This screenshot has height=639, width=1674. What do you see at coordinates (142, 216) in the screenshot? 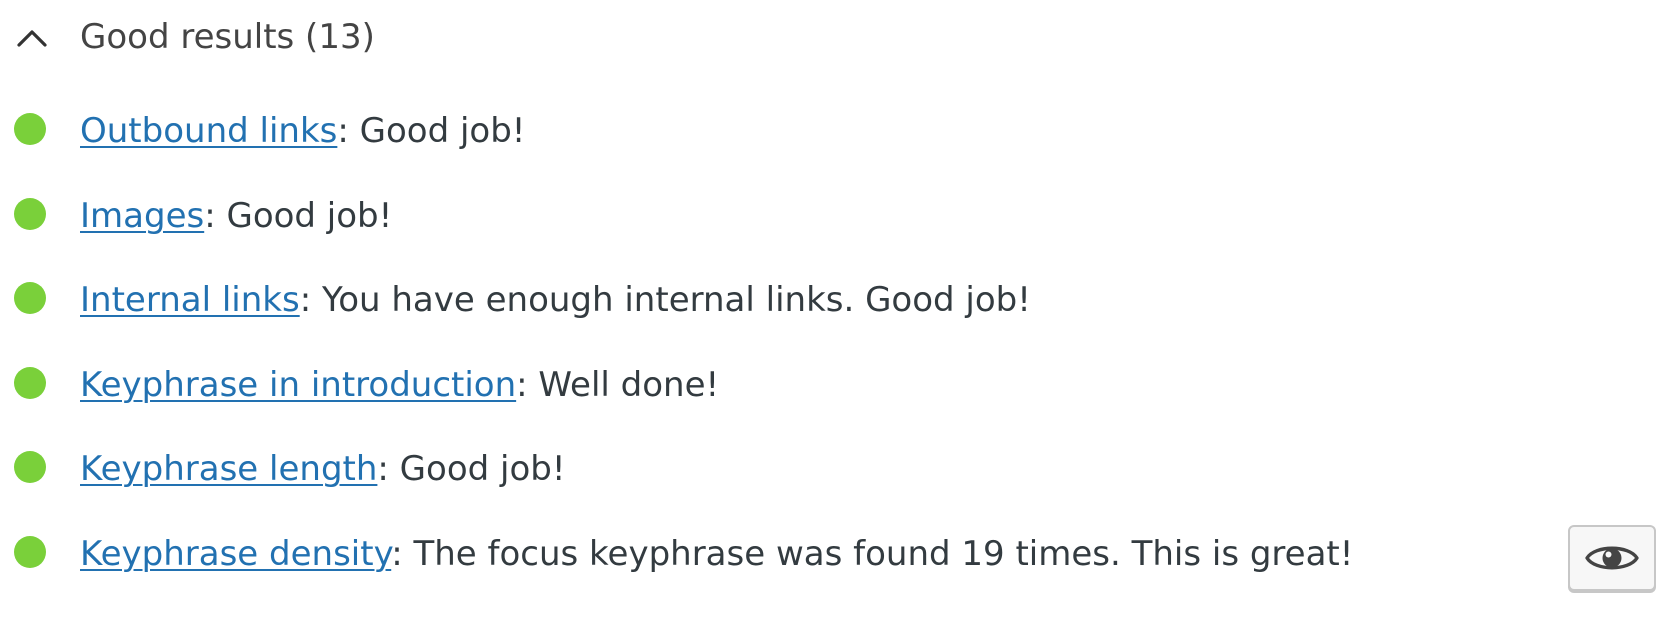
I see `result-link-images: Images` at bounding box center [142, 216].